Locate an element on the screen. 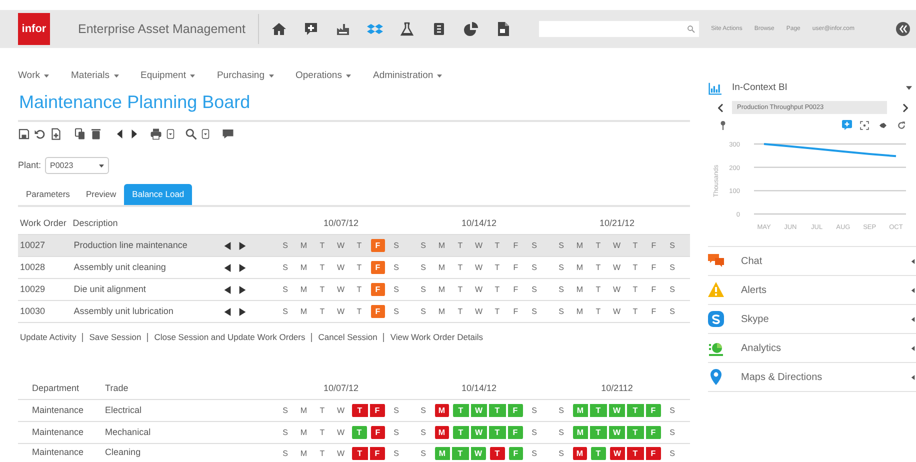 The image size is (916, 462). undo-icon is located at coordinates (40, 134).